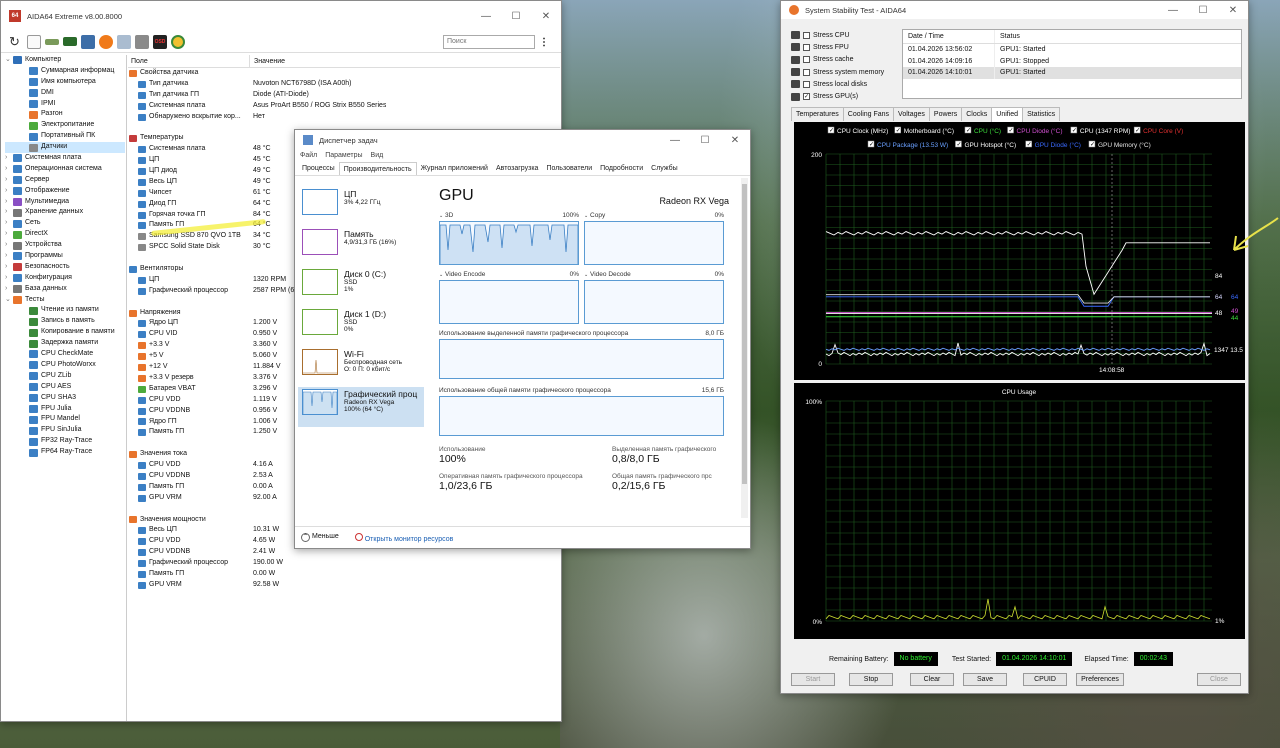 The width and height of the screenshot is (1280, 748). What do you see at coordinates (9, 300) in the screenshot?
I see `expand-chevron-icon: ⌄` at bounding box center [9, 300].